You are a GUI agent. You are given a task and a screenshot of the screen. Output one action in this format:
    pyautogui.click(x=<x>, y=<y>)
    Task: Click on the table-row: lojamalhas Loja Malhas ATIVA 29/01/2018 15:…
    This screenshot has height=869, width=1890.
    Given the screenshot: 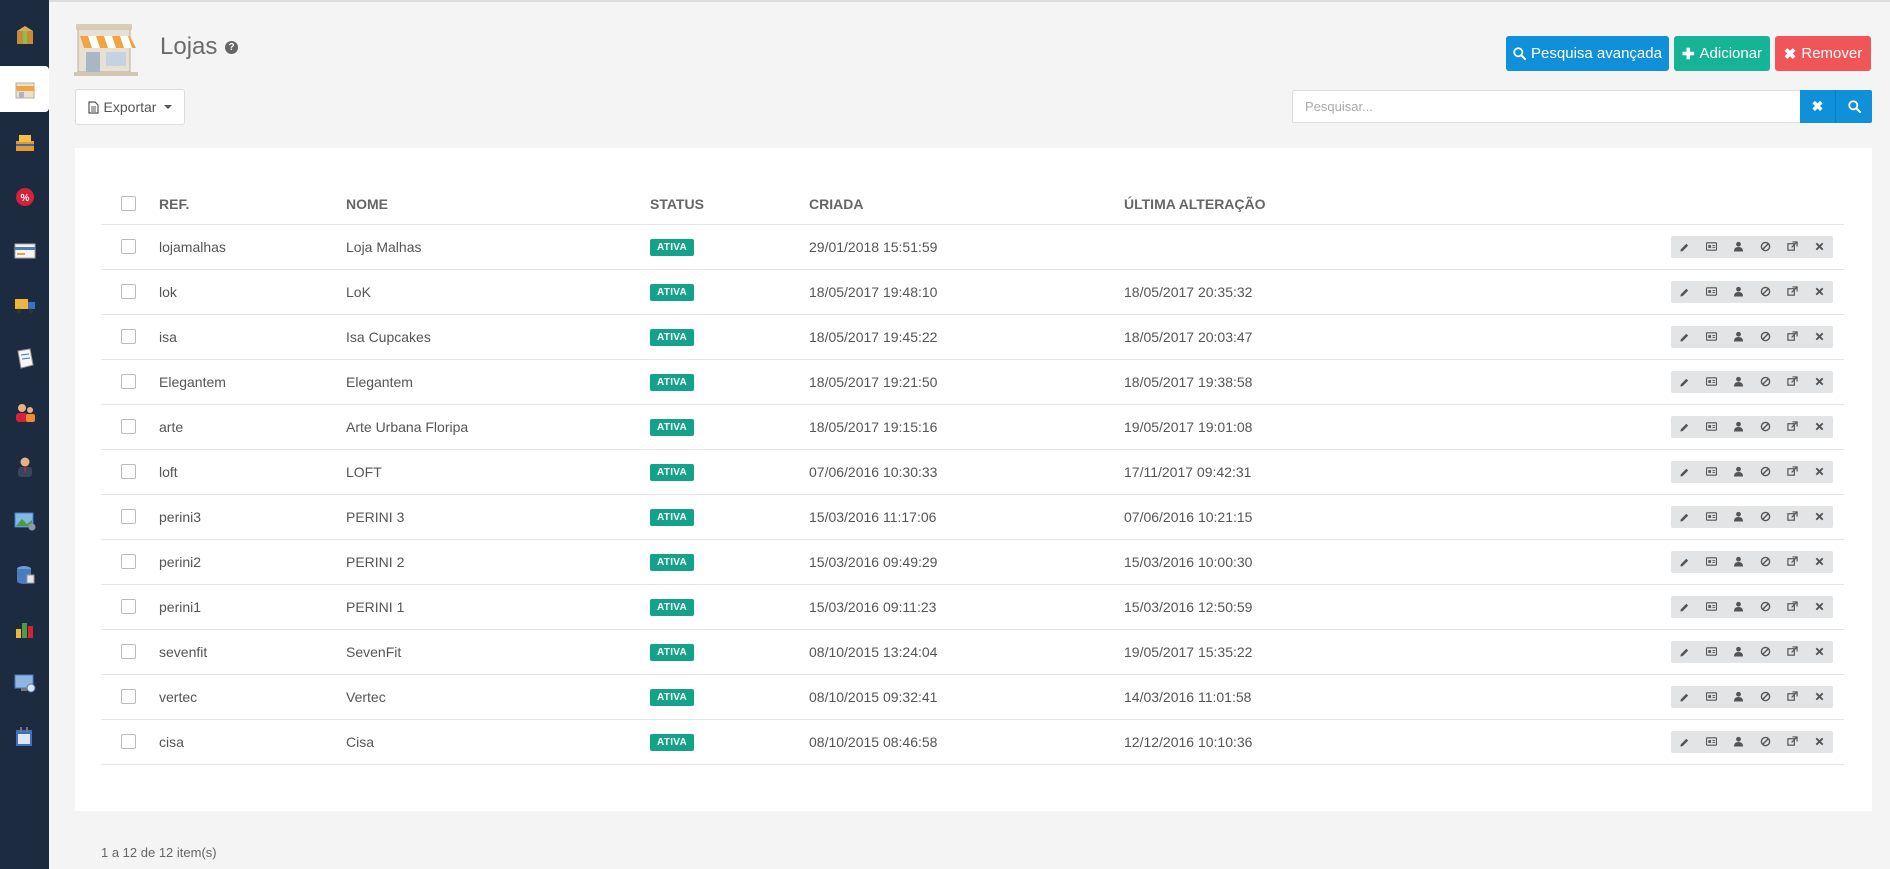 What is the action you would take?
    pyautogui.click(x=972, y=247)
    